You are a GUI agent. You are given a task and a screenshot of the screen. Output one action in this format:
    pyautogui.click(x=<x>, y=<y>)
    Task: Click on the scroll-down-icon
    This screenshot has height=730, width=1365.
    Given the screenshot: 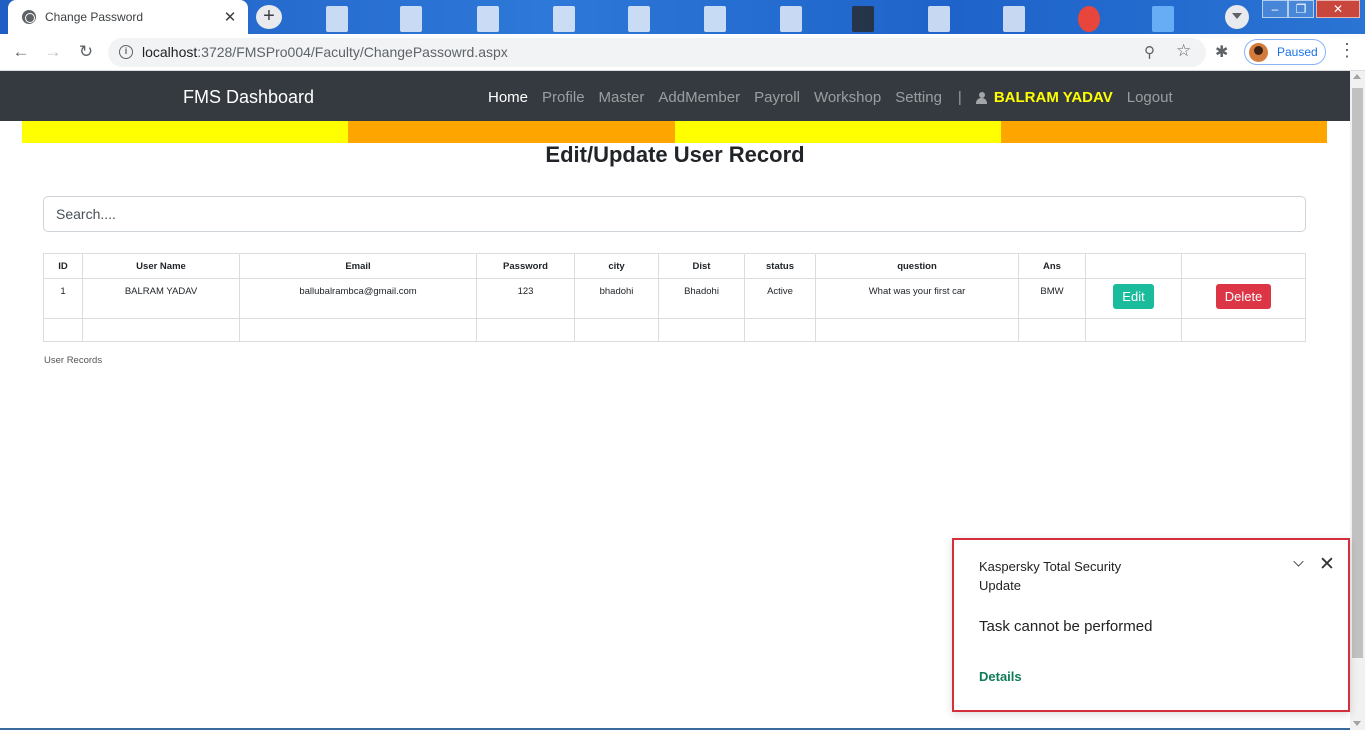 What is the action you would take?
    pyautogui.click(x=1357, y=723)
    